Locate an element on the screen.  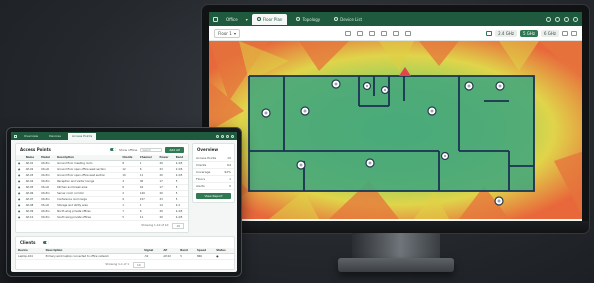
search-input: Search is located at coordinates (151, 149).